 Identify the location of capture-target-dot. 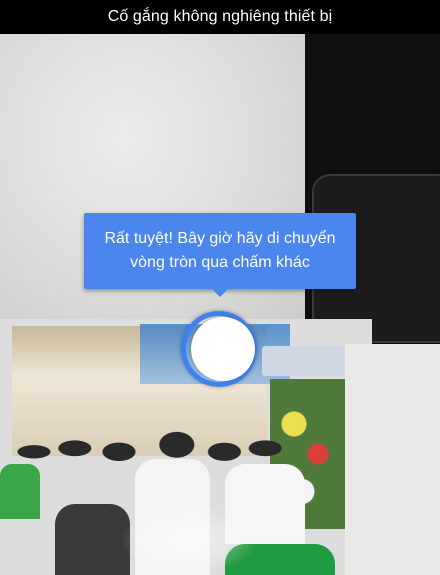
(223, 349).